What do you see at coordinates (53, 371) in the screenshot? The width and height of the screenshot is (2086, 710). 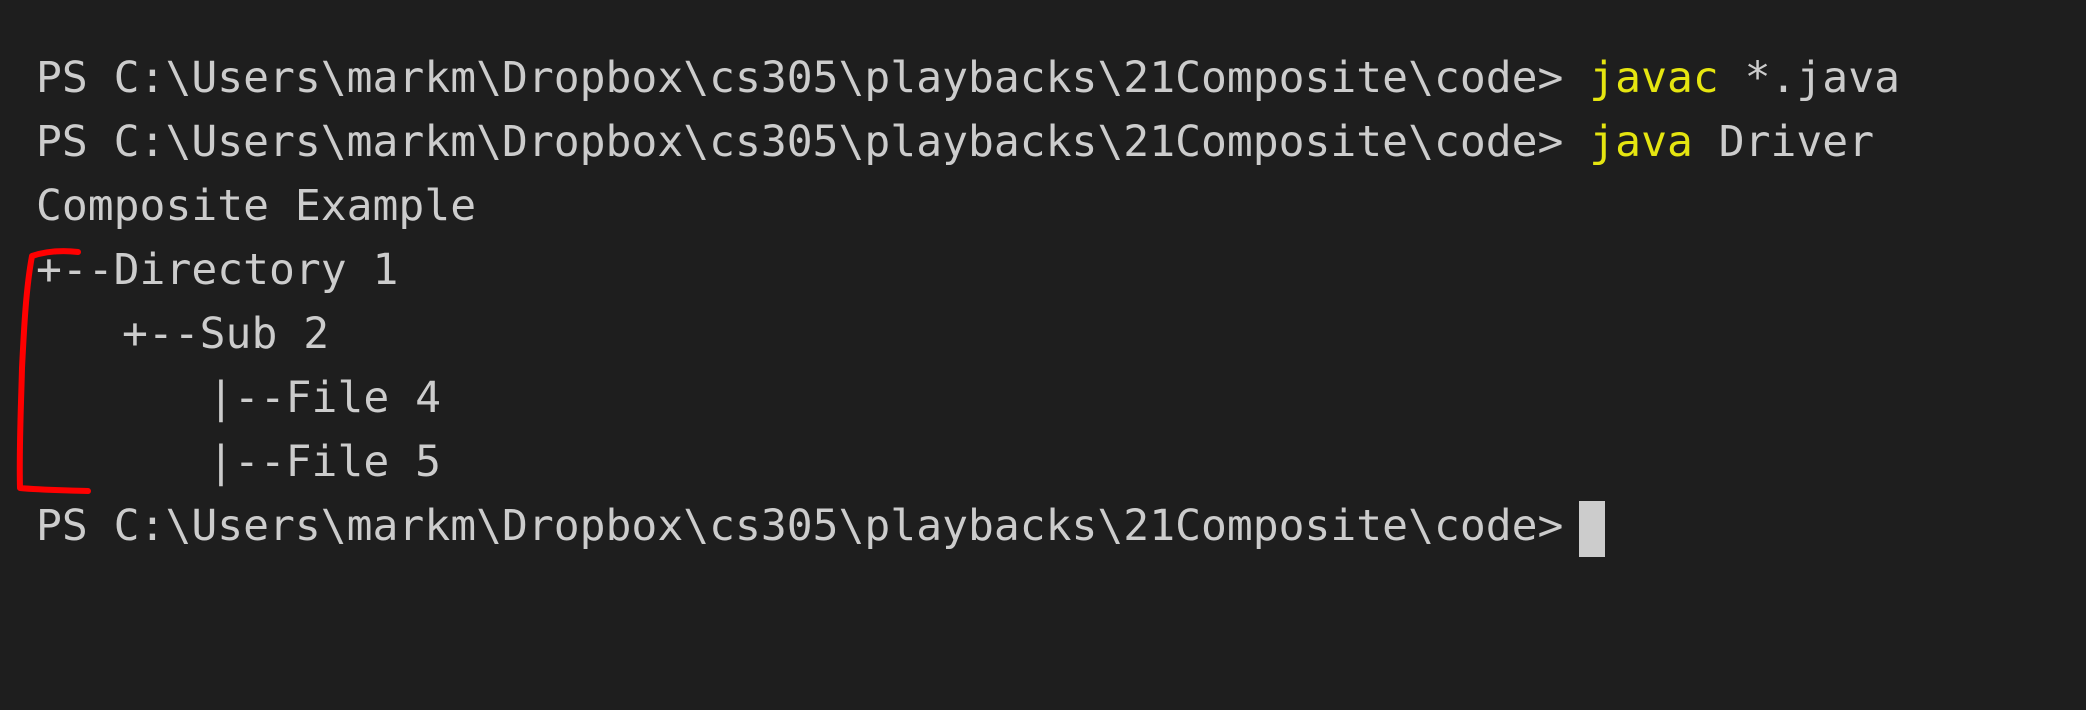 I see `red-bracket-annotation` at bounding box center [53, 371].